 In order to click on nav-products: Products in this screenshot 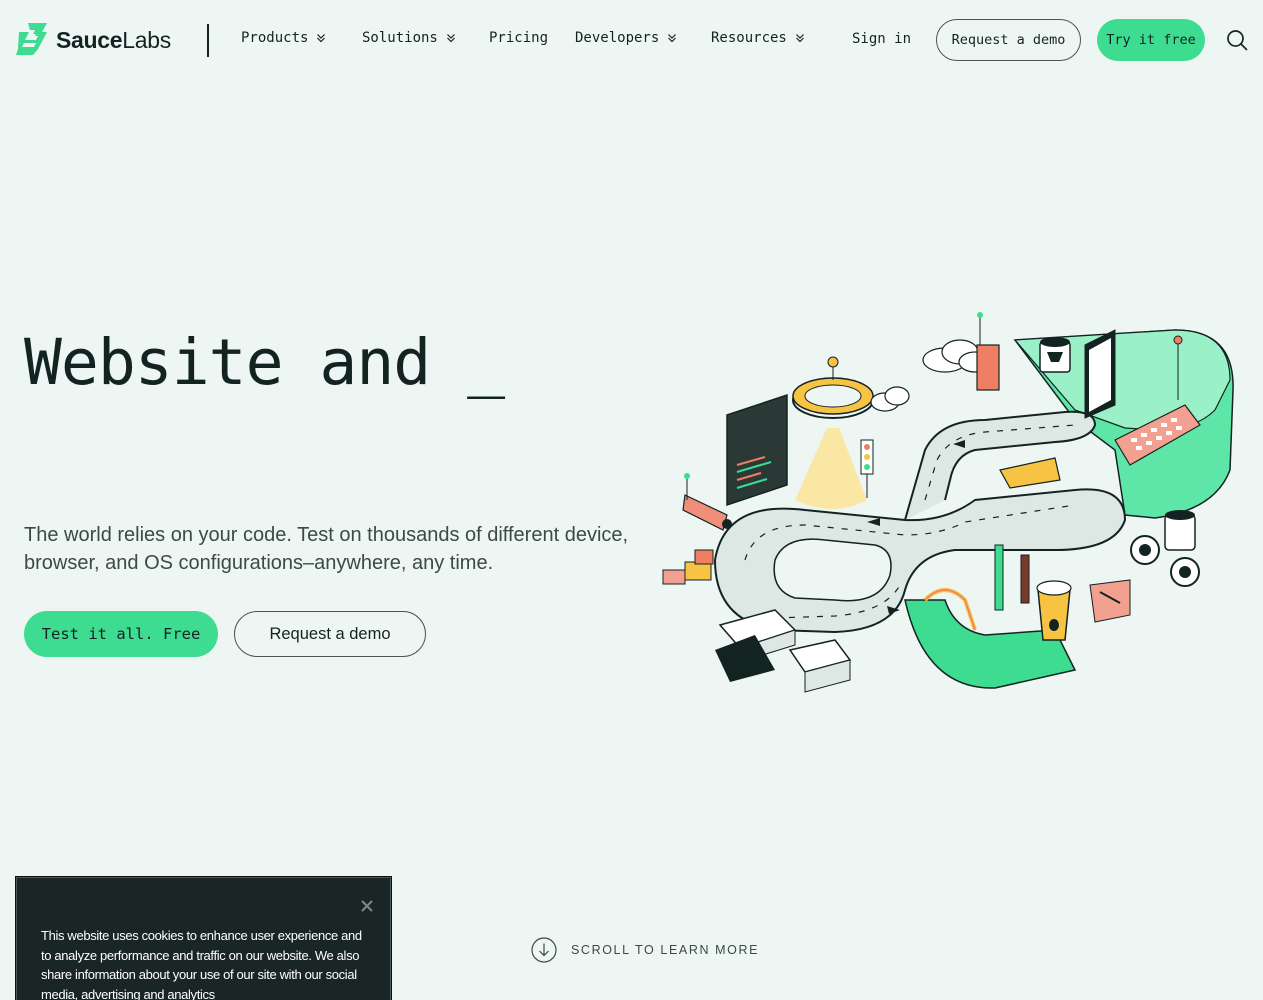, I will do `click(283, 38)`.